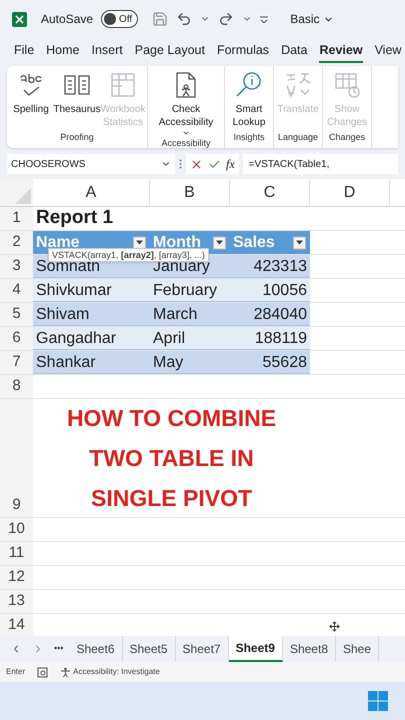 This screenshot has height=720, width=405. I want to click on row-header: 14, so click(16, 625).